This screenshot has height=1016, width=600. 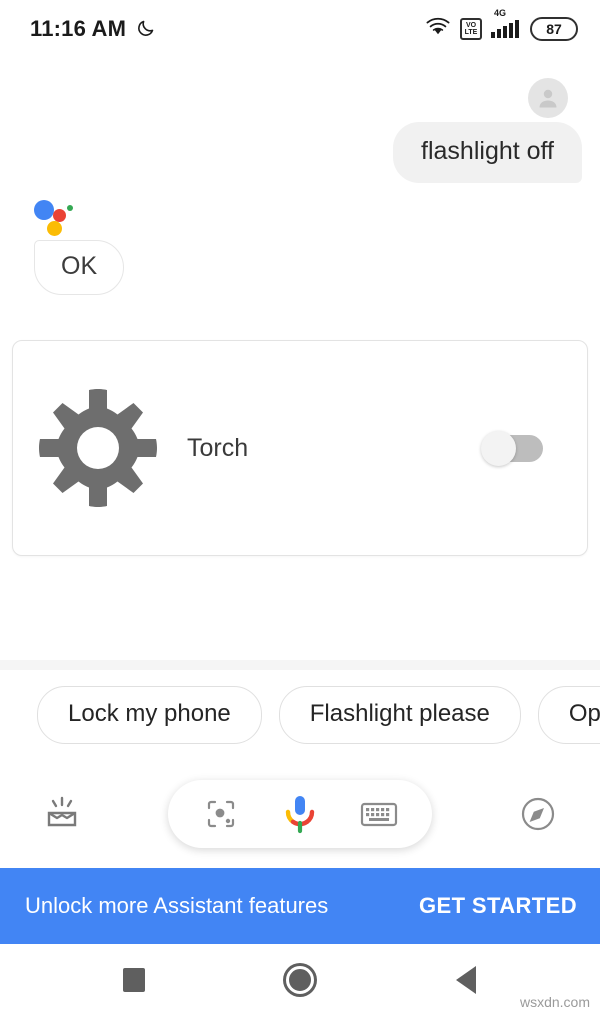 What do you see at coordinates (471, 32) in the screenshot?
I see `volte-bottom-label: LTE` at bounding box center [471, 32].